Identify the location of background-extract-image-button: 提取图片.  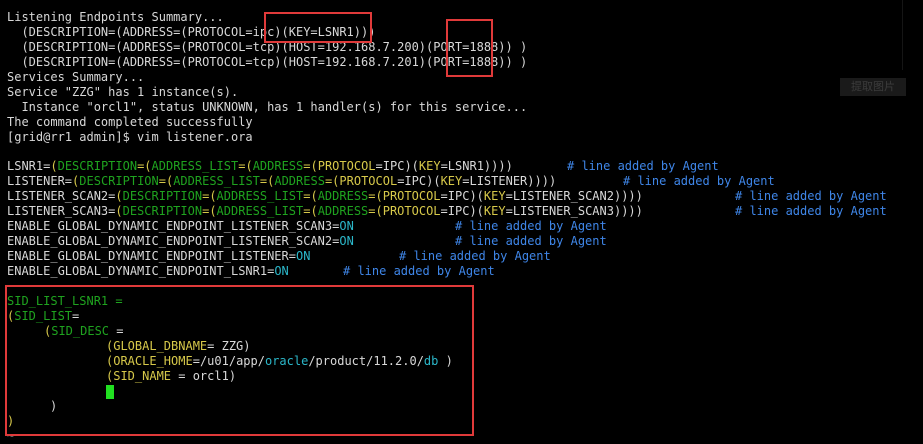
(873, 87).